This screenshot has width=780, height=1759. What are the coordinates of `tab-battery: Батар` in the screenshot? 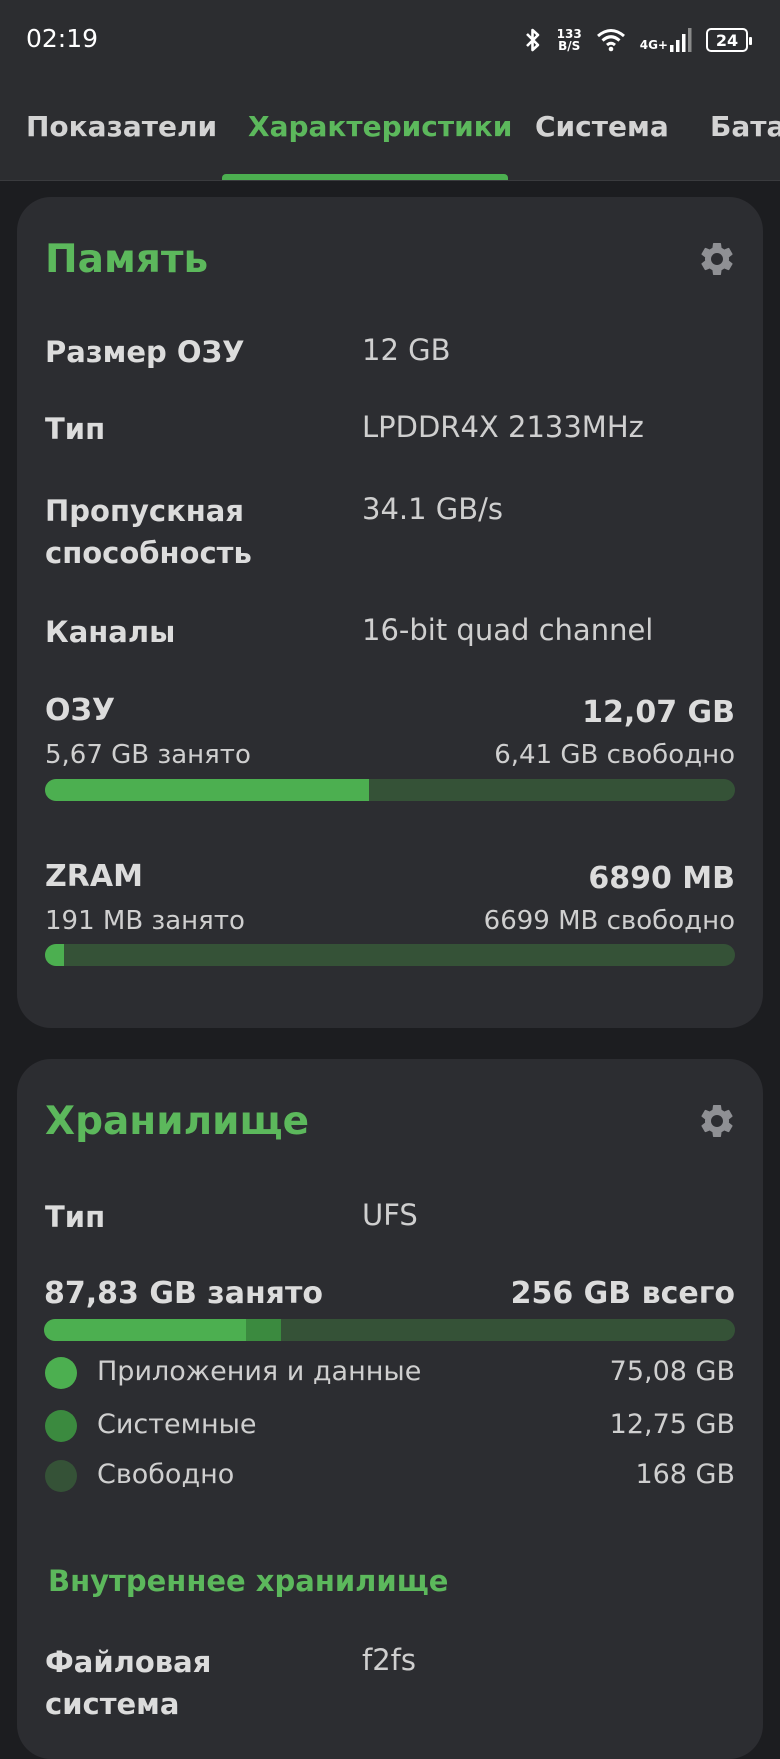 It's located at (745, 126).